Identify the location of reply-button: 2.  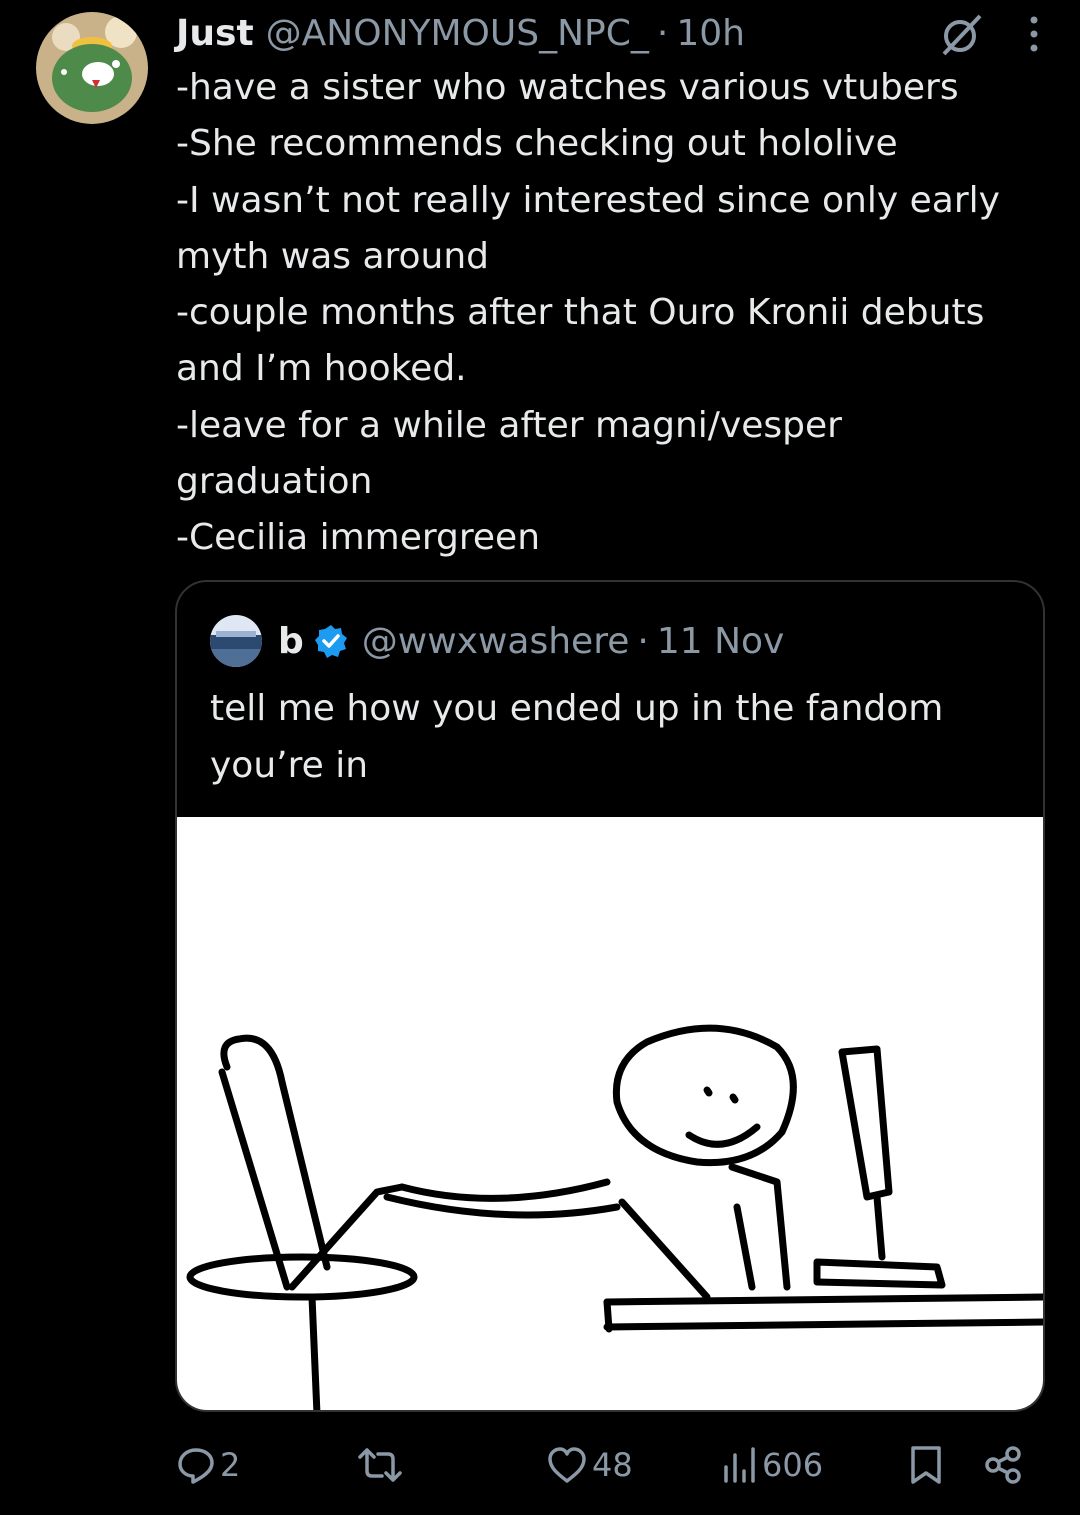
(208, 1465).